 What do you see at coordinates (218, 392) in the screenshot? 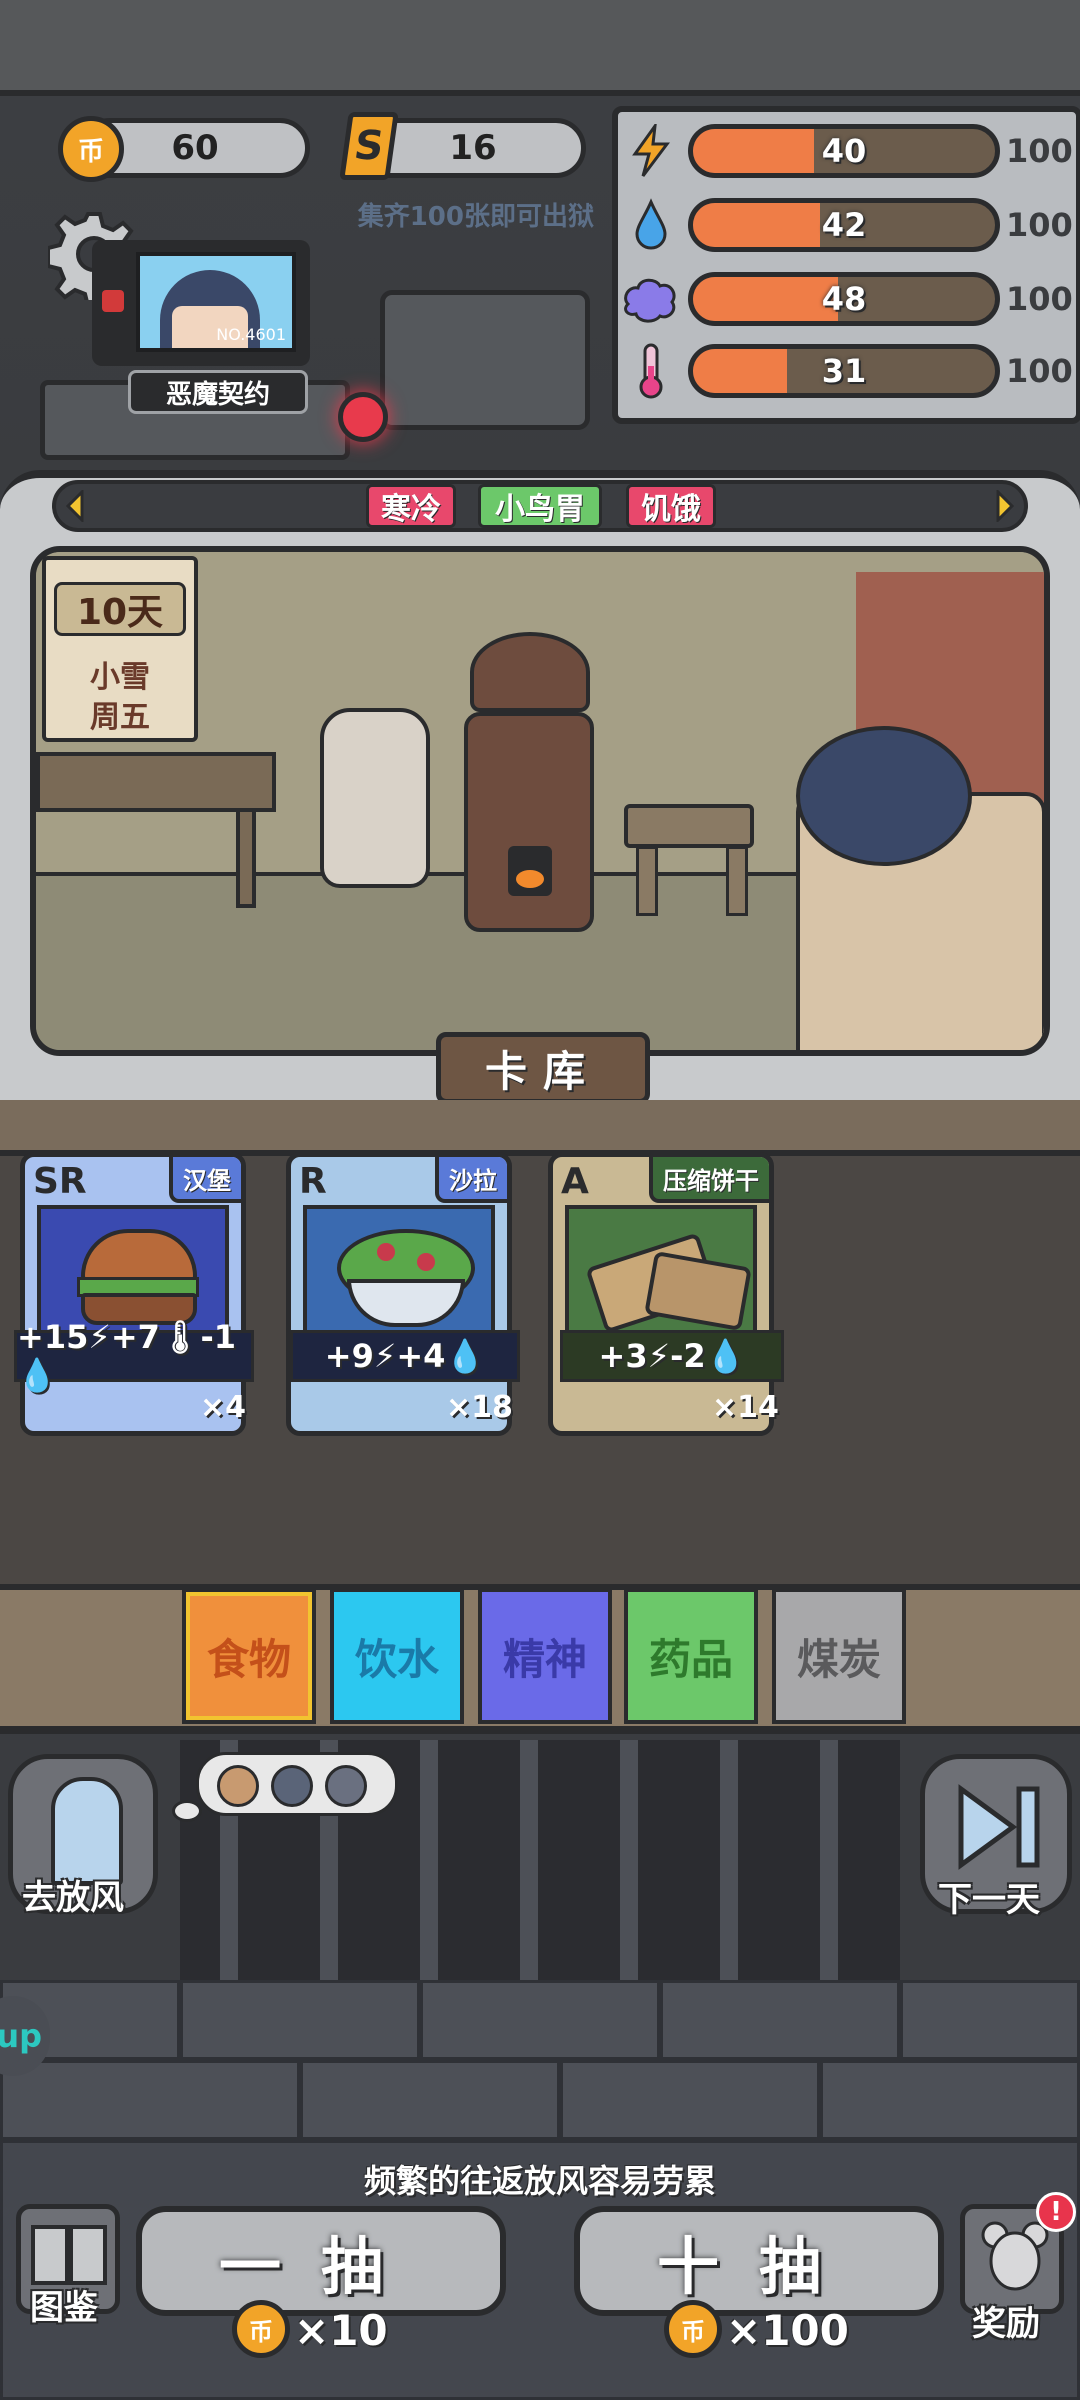
I see `devil-contract-button: 恶魔契约` at bounding box center [218, 392].